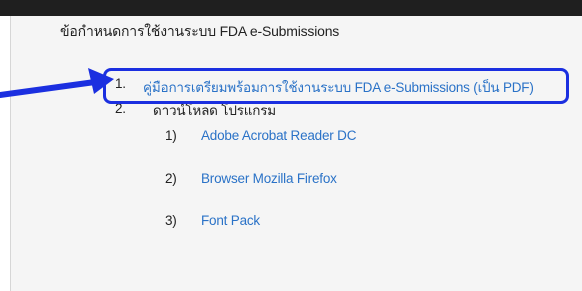  Describe the element at coordinates (269, 178) in the screenshot. I see `firefox-link: Browser Mozilla Firefox` at that location.